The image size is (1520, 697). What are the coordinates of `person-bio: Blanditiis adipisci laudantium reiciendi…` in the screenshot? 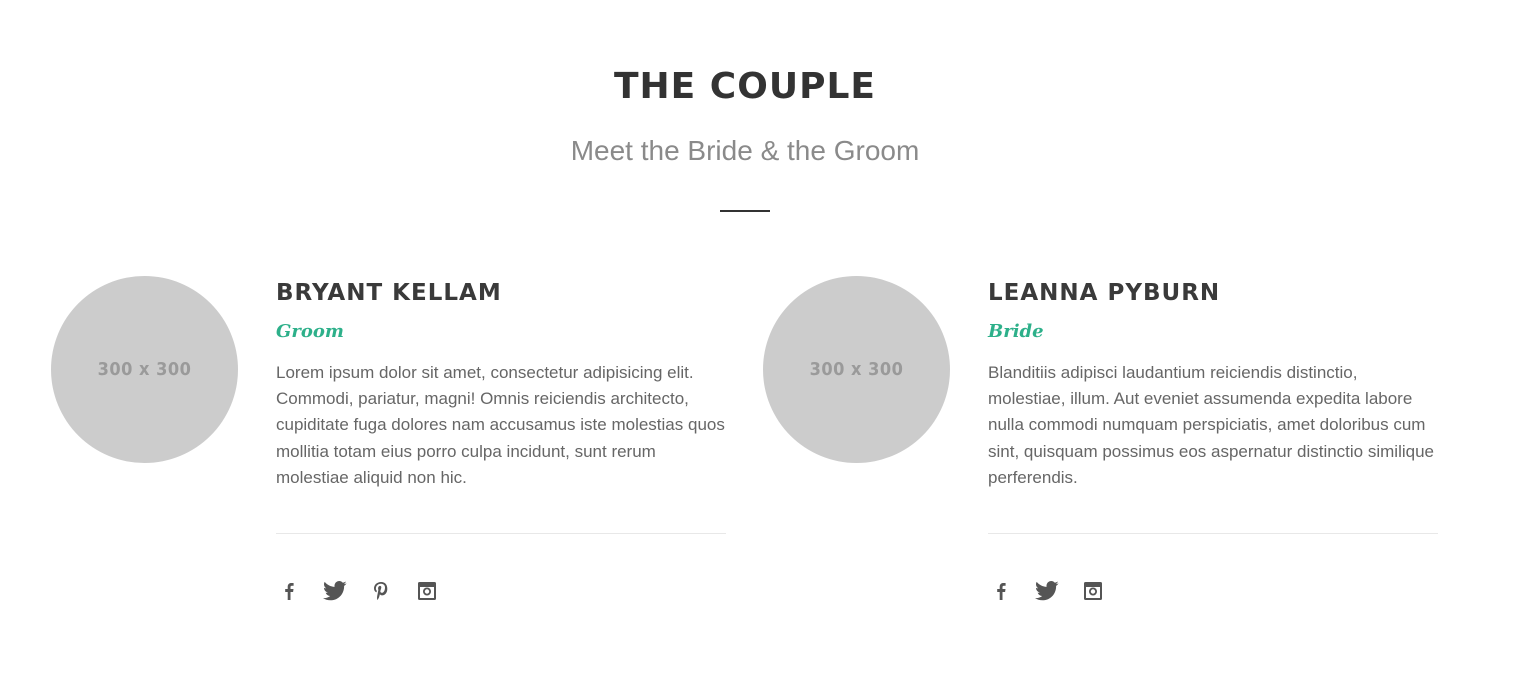 It's located at (1211, 425).